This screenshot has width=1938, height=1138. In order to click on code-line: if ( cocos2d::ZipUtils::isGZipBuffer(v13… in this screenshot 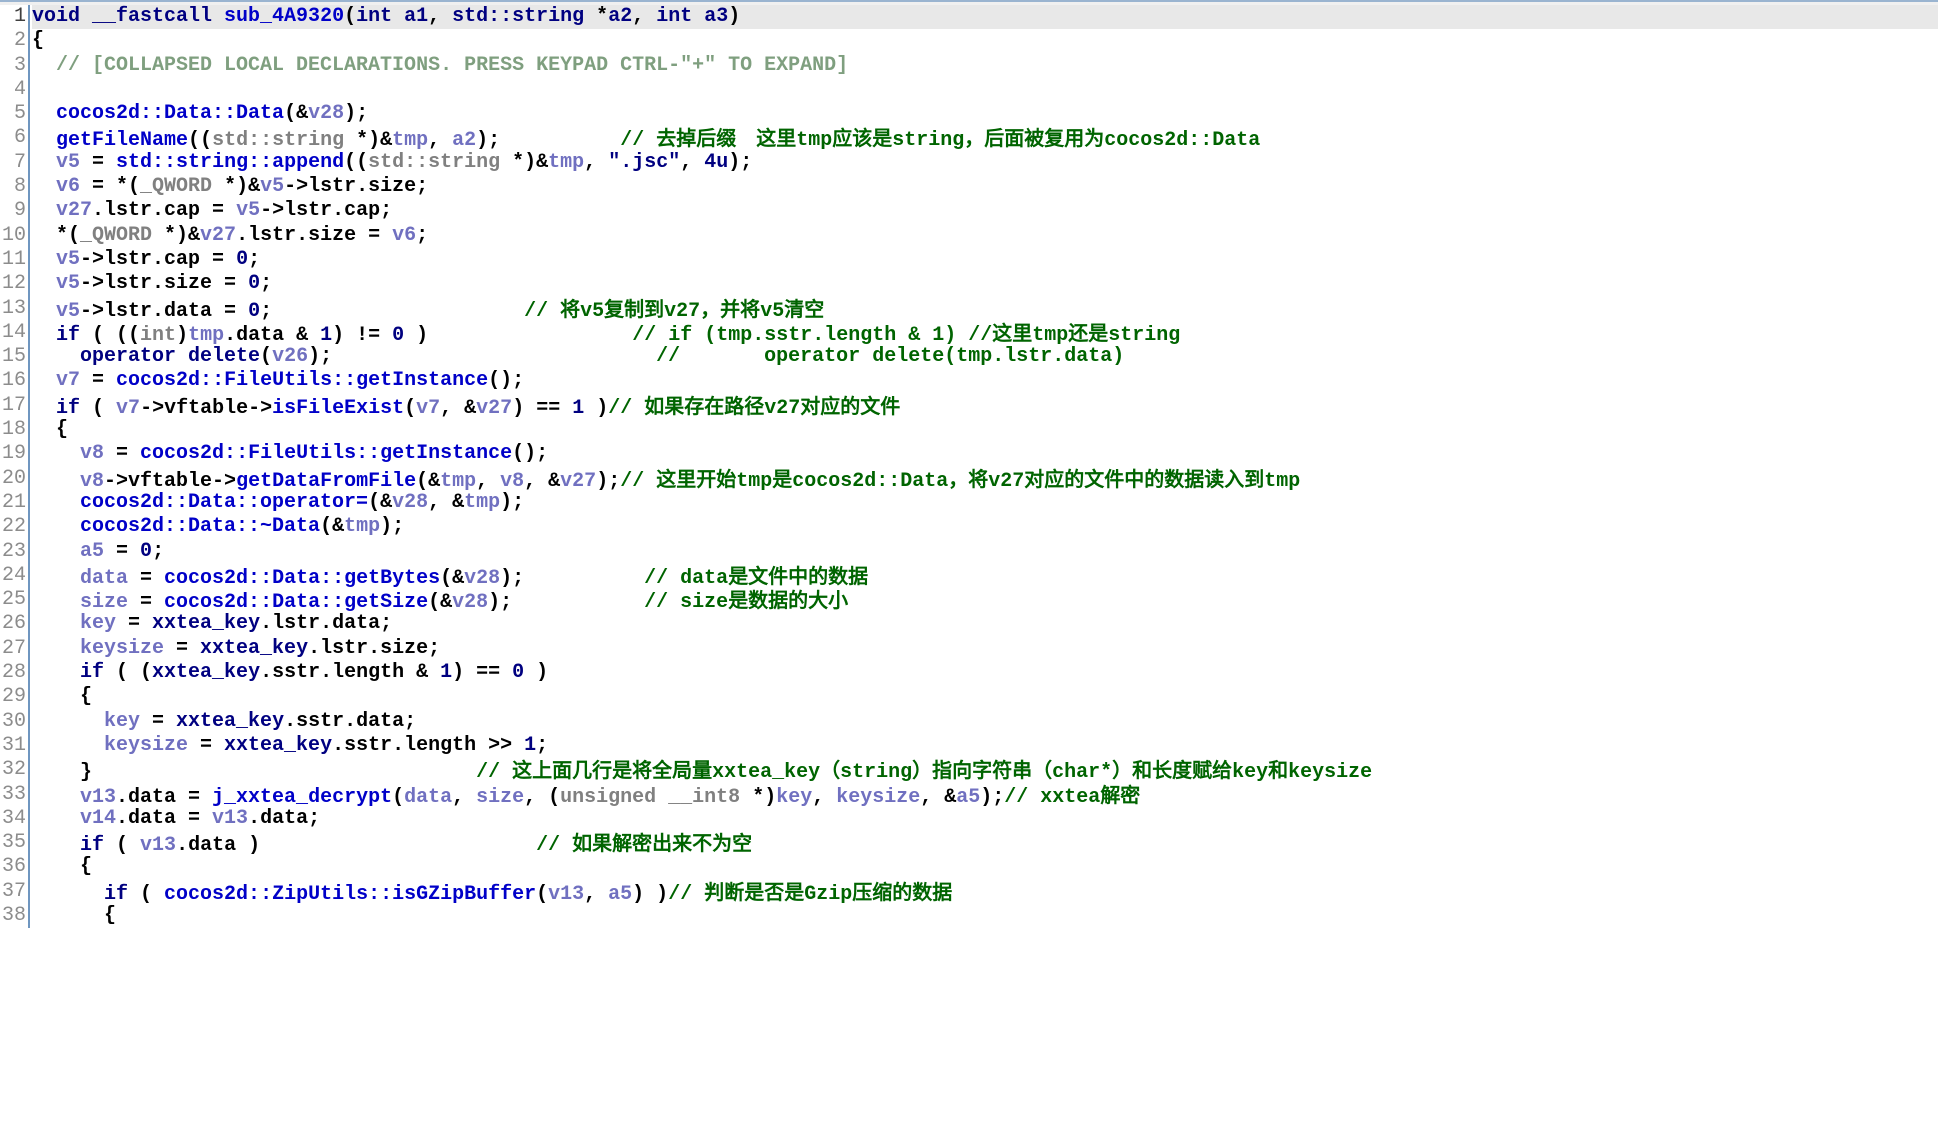, I will do `click(985, 893)`.